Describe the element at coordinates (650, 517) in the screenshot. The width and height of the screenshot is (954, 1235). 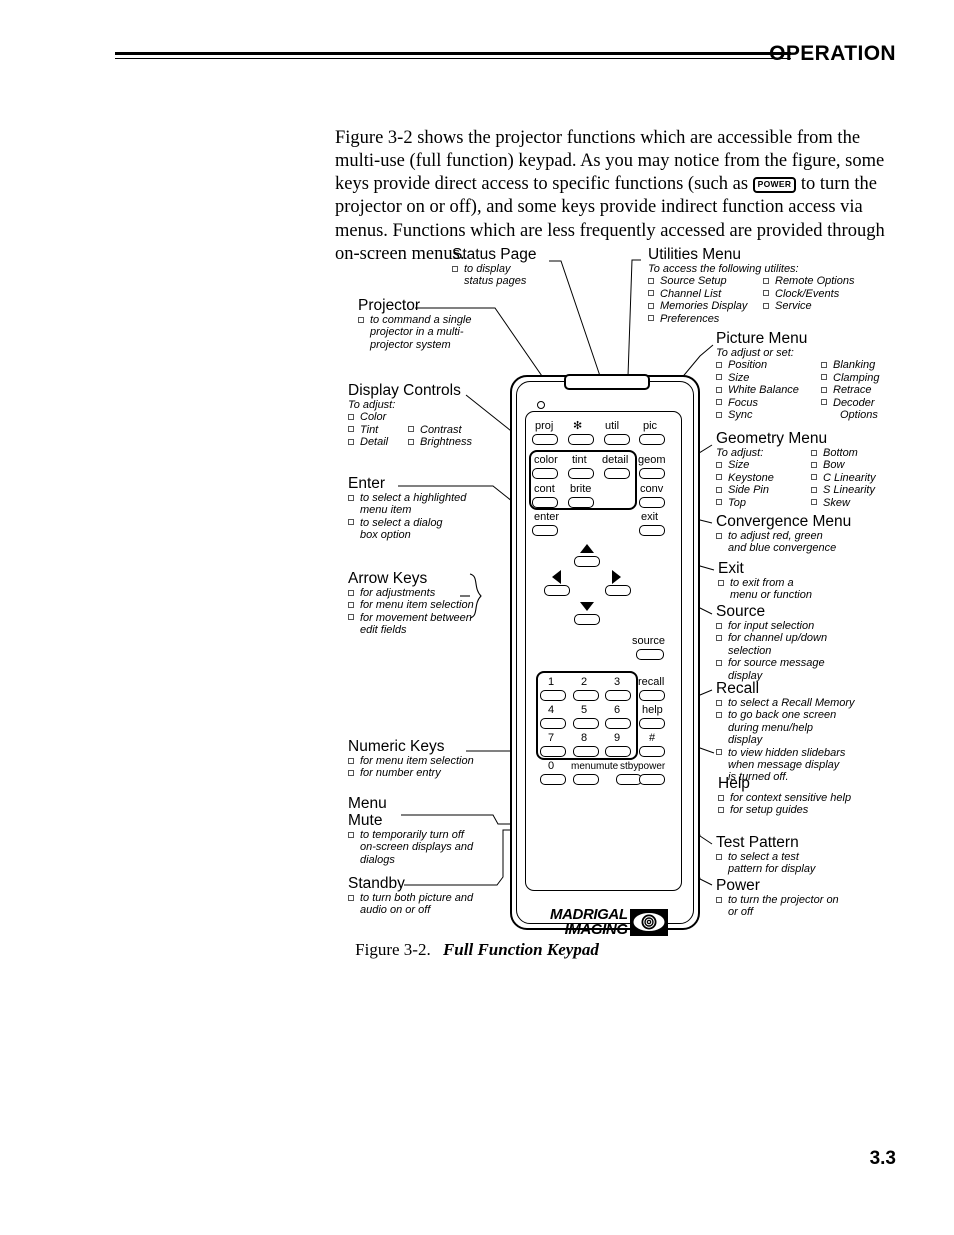
I see `key-label-exit: exit` at that location.